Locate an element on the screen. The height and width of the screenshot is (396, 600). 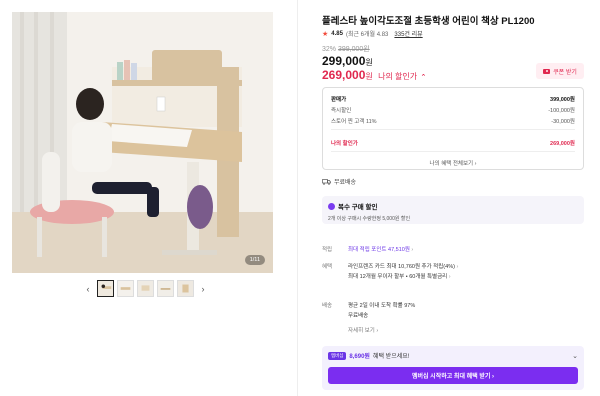
sale-price-value: 299,000 is located at coordinates (344, 61).